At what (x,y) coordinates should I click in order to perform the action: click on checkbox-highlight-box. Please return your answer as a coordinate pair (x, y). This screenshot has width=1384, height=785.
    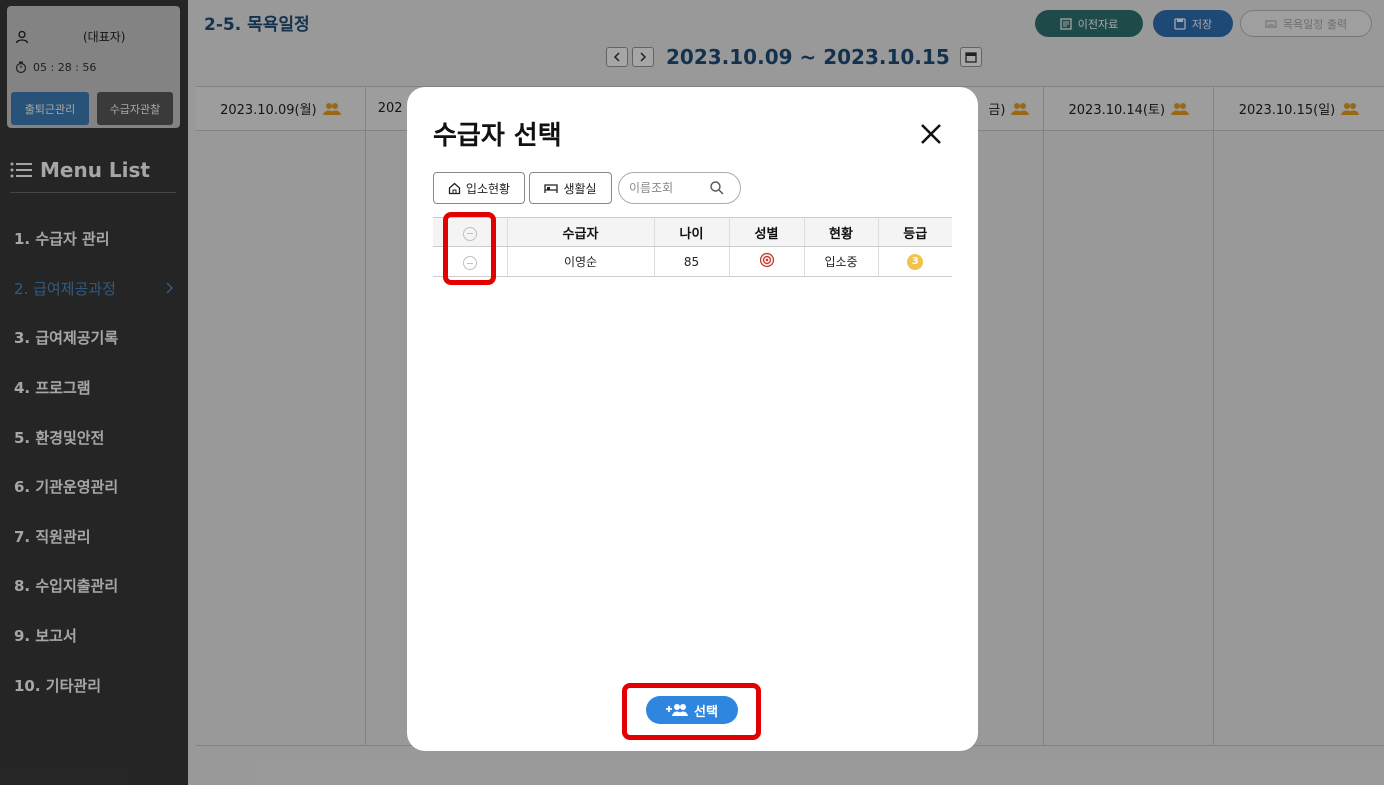
    Looking at the image, I should click on (469, 248).